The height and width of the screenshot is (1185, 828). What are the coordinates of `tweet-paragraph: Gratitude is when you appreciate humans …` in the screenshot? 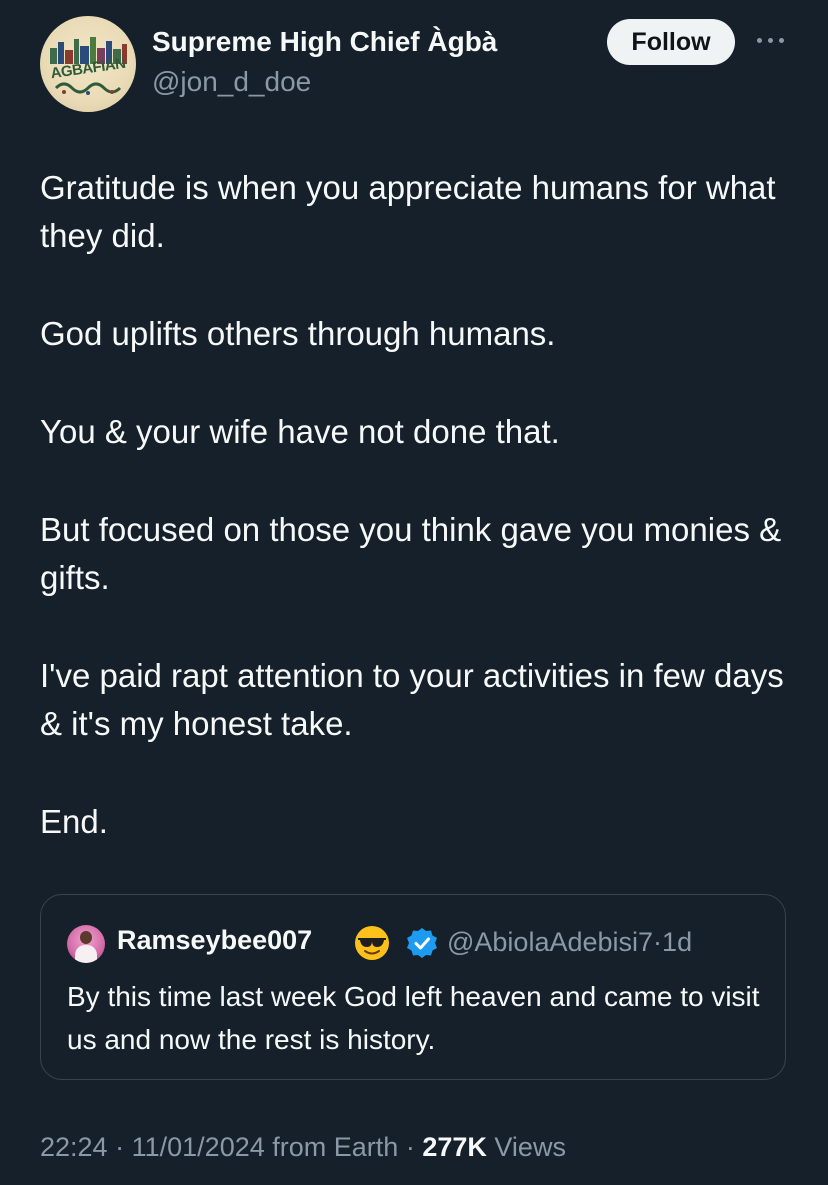 It's located at (408, 211).